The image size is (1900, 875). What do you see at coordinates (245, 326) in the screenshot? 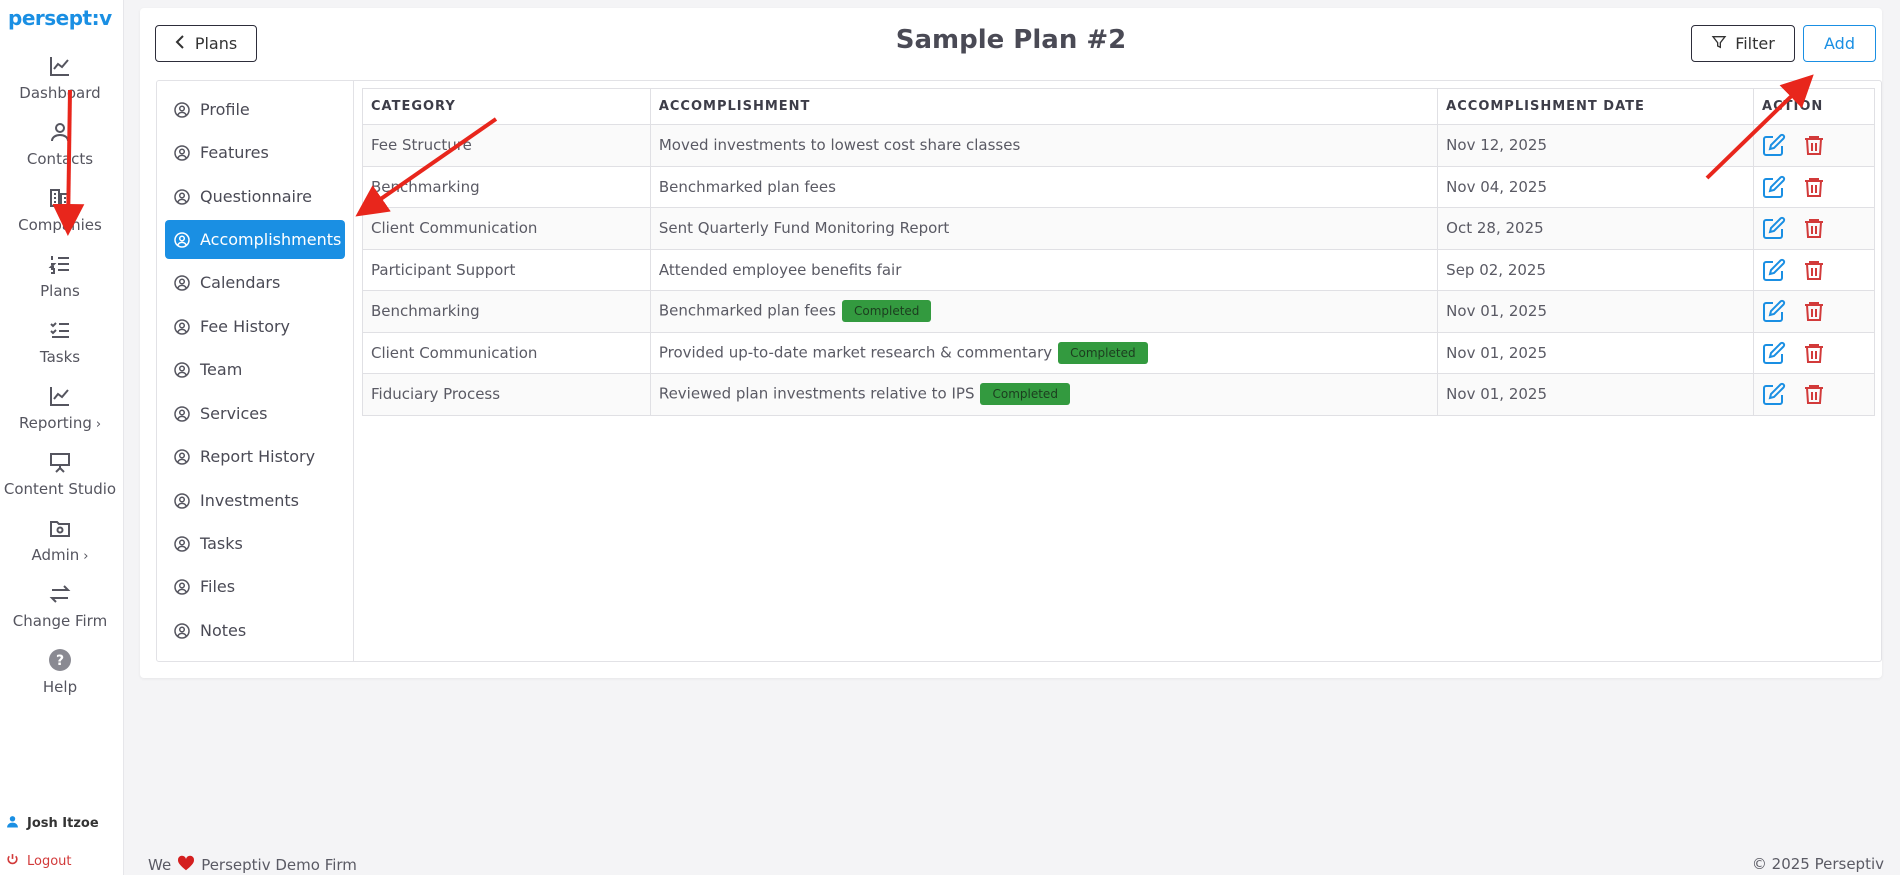
I see `subnav-item-label: Fee History` at bounding box center [245, 326].